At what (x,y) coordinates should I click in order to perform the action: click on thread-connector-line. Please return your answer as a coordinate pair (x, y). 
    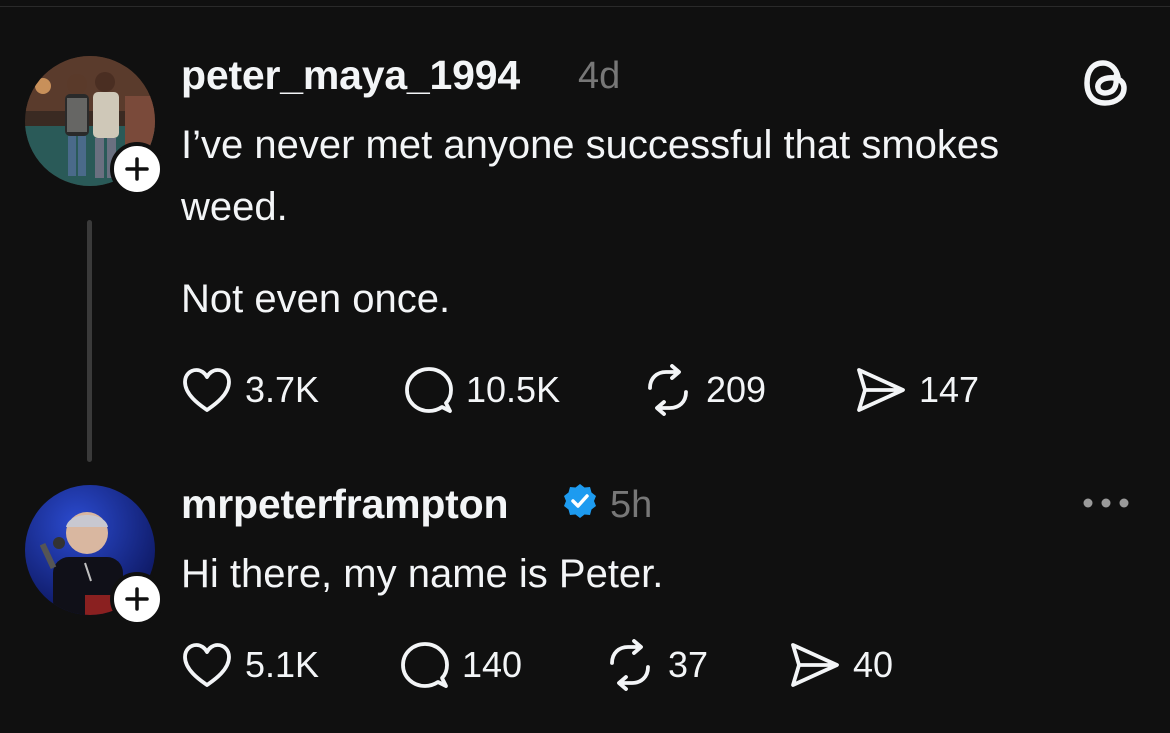
    Looking at the image, I should click on (89, 341).